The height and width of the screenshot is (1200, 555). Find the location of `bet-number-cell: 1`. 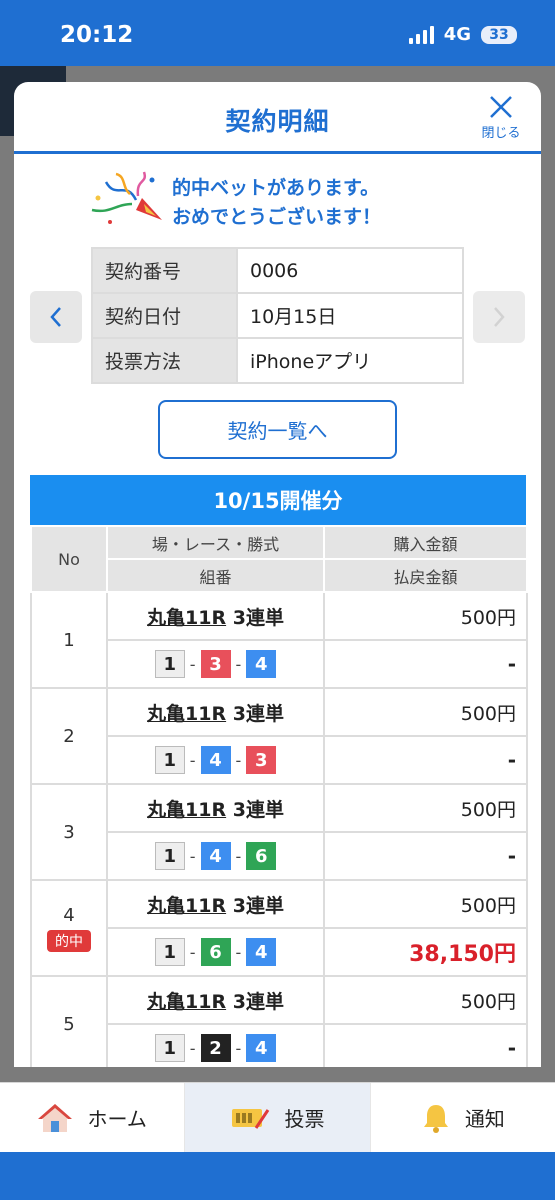

bet-number-cell: 1 is located at coordinates (69, 640).